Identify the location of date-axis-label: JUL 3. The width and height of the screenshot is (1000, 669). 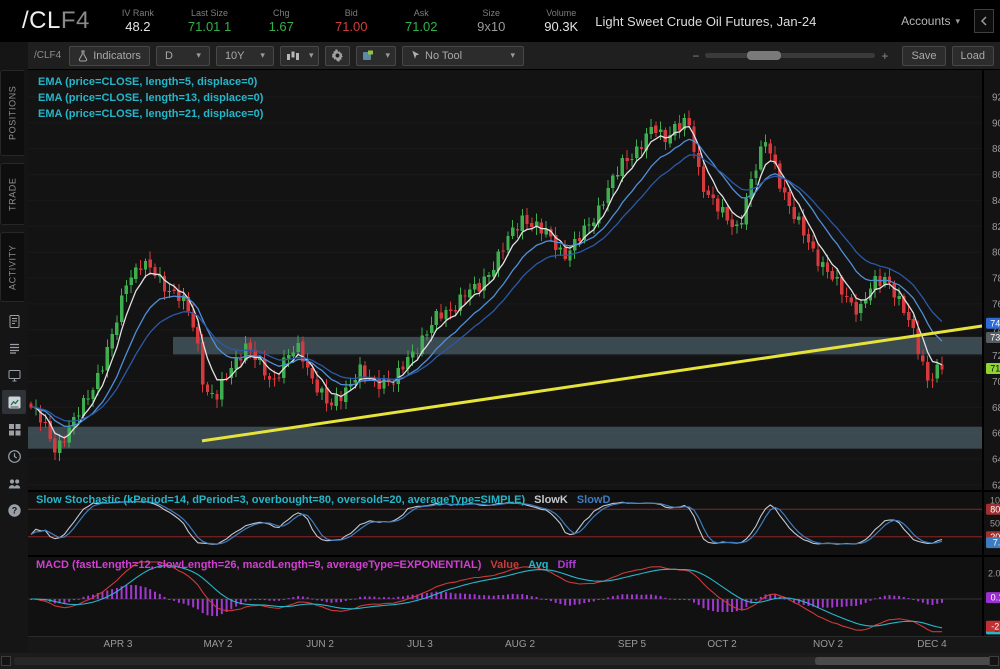
(420, 644).